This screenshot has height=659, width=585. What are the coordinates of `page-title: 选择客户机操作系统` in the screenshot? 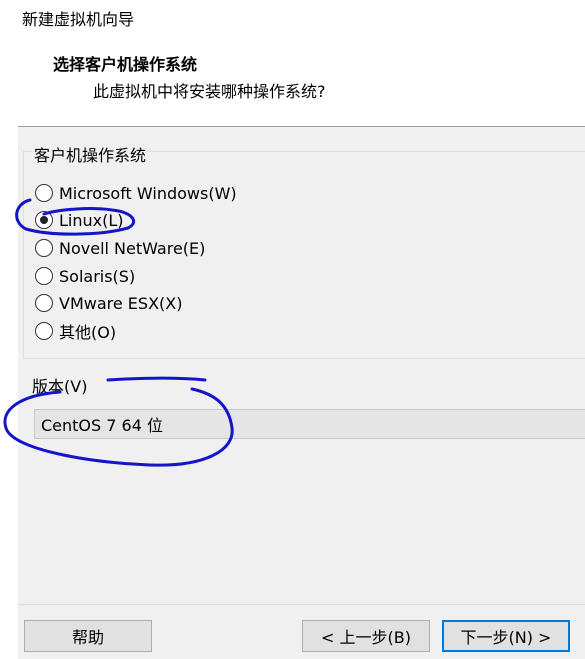 It's located at (125, 64).